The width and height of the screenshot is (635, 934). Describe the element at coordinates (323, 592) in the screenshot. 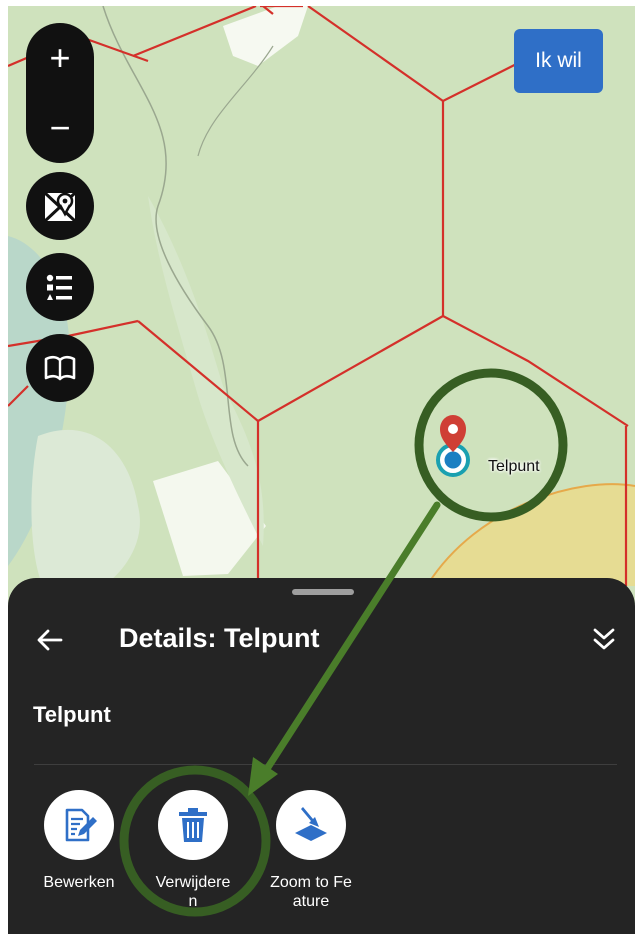

I see `drag-handle` at that location.